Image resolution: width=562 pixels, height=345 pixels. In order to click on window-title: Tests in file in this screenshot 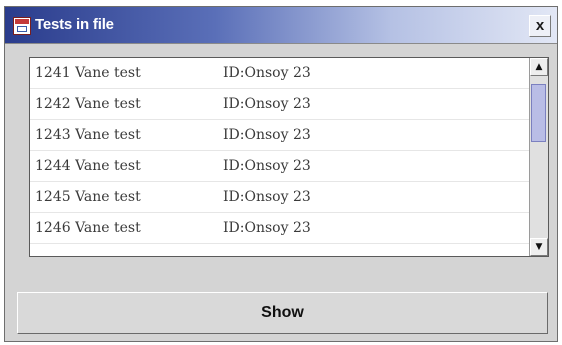, I will do `click(74, 24)`.